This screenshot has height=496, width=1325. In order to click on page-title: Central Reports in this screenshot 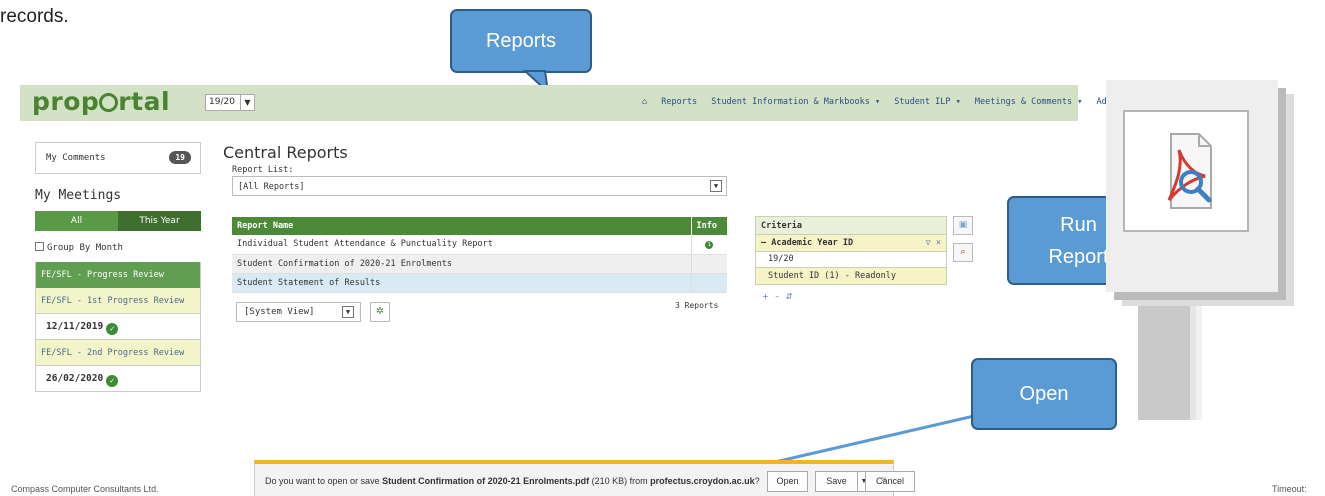, I will do `click(285, 152)`.